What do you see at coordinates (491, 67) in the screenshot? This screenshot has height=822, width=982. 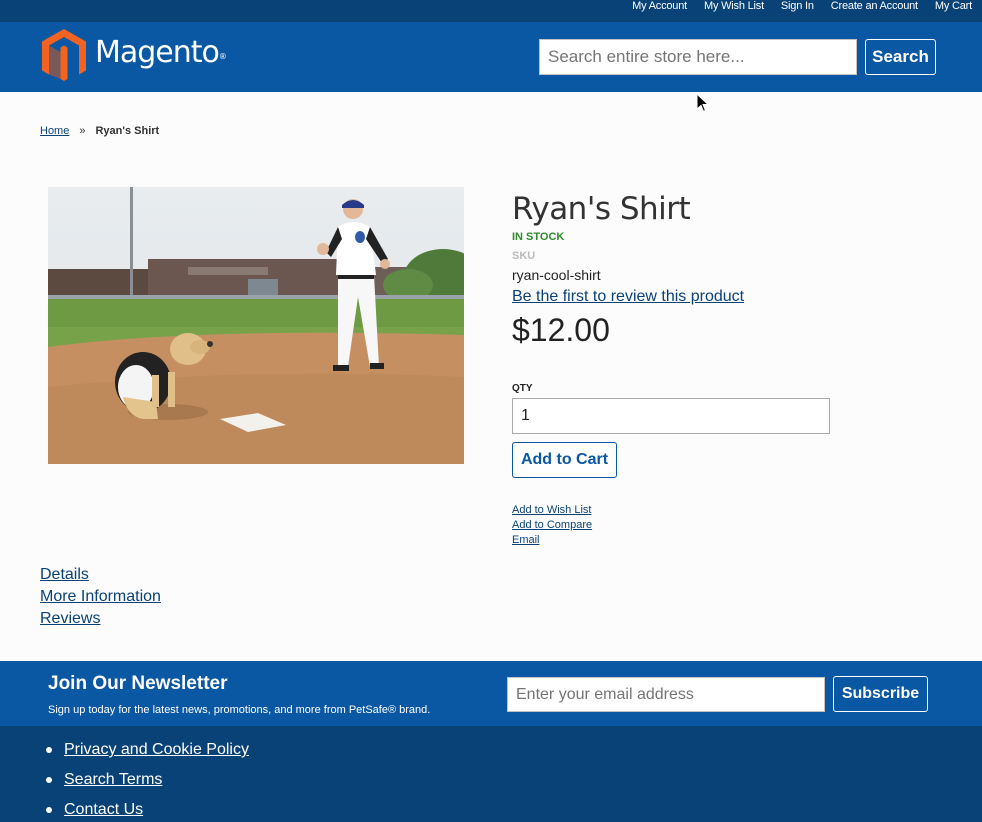 I see `site-header: Magento® Search` at bounding box center [491, 67].